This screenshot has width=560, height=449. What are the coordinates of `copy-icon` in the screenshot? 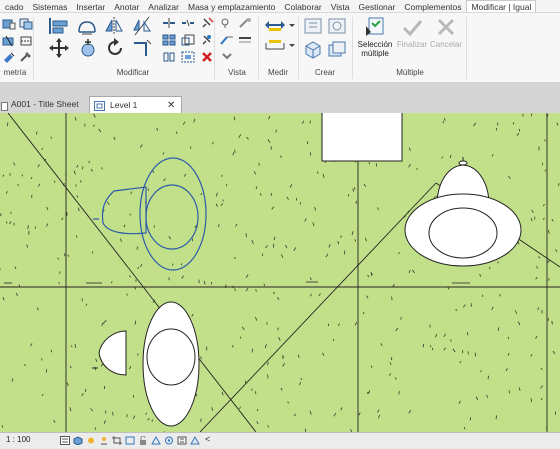 It's located at (88, 48).